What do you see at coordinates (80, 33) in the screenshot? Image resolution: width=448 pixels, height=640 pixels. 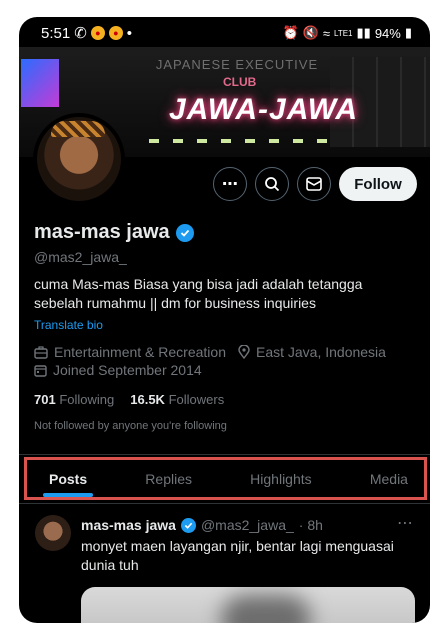 I see `whatsapp-icon: ✆` at bounding box center [80, 33].